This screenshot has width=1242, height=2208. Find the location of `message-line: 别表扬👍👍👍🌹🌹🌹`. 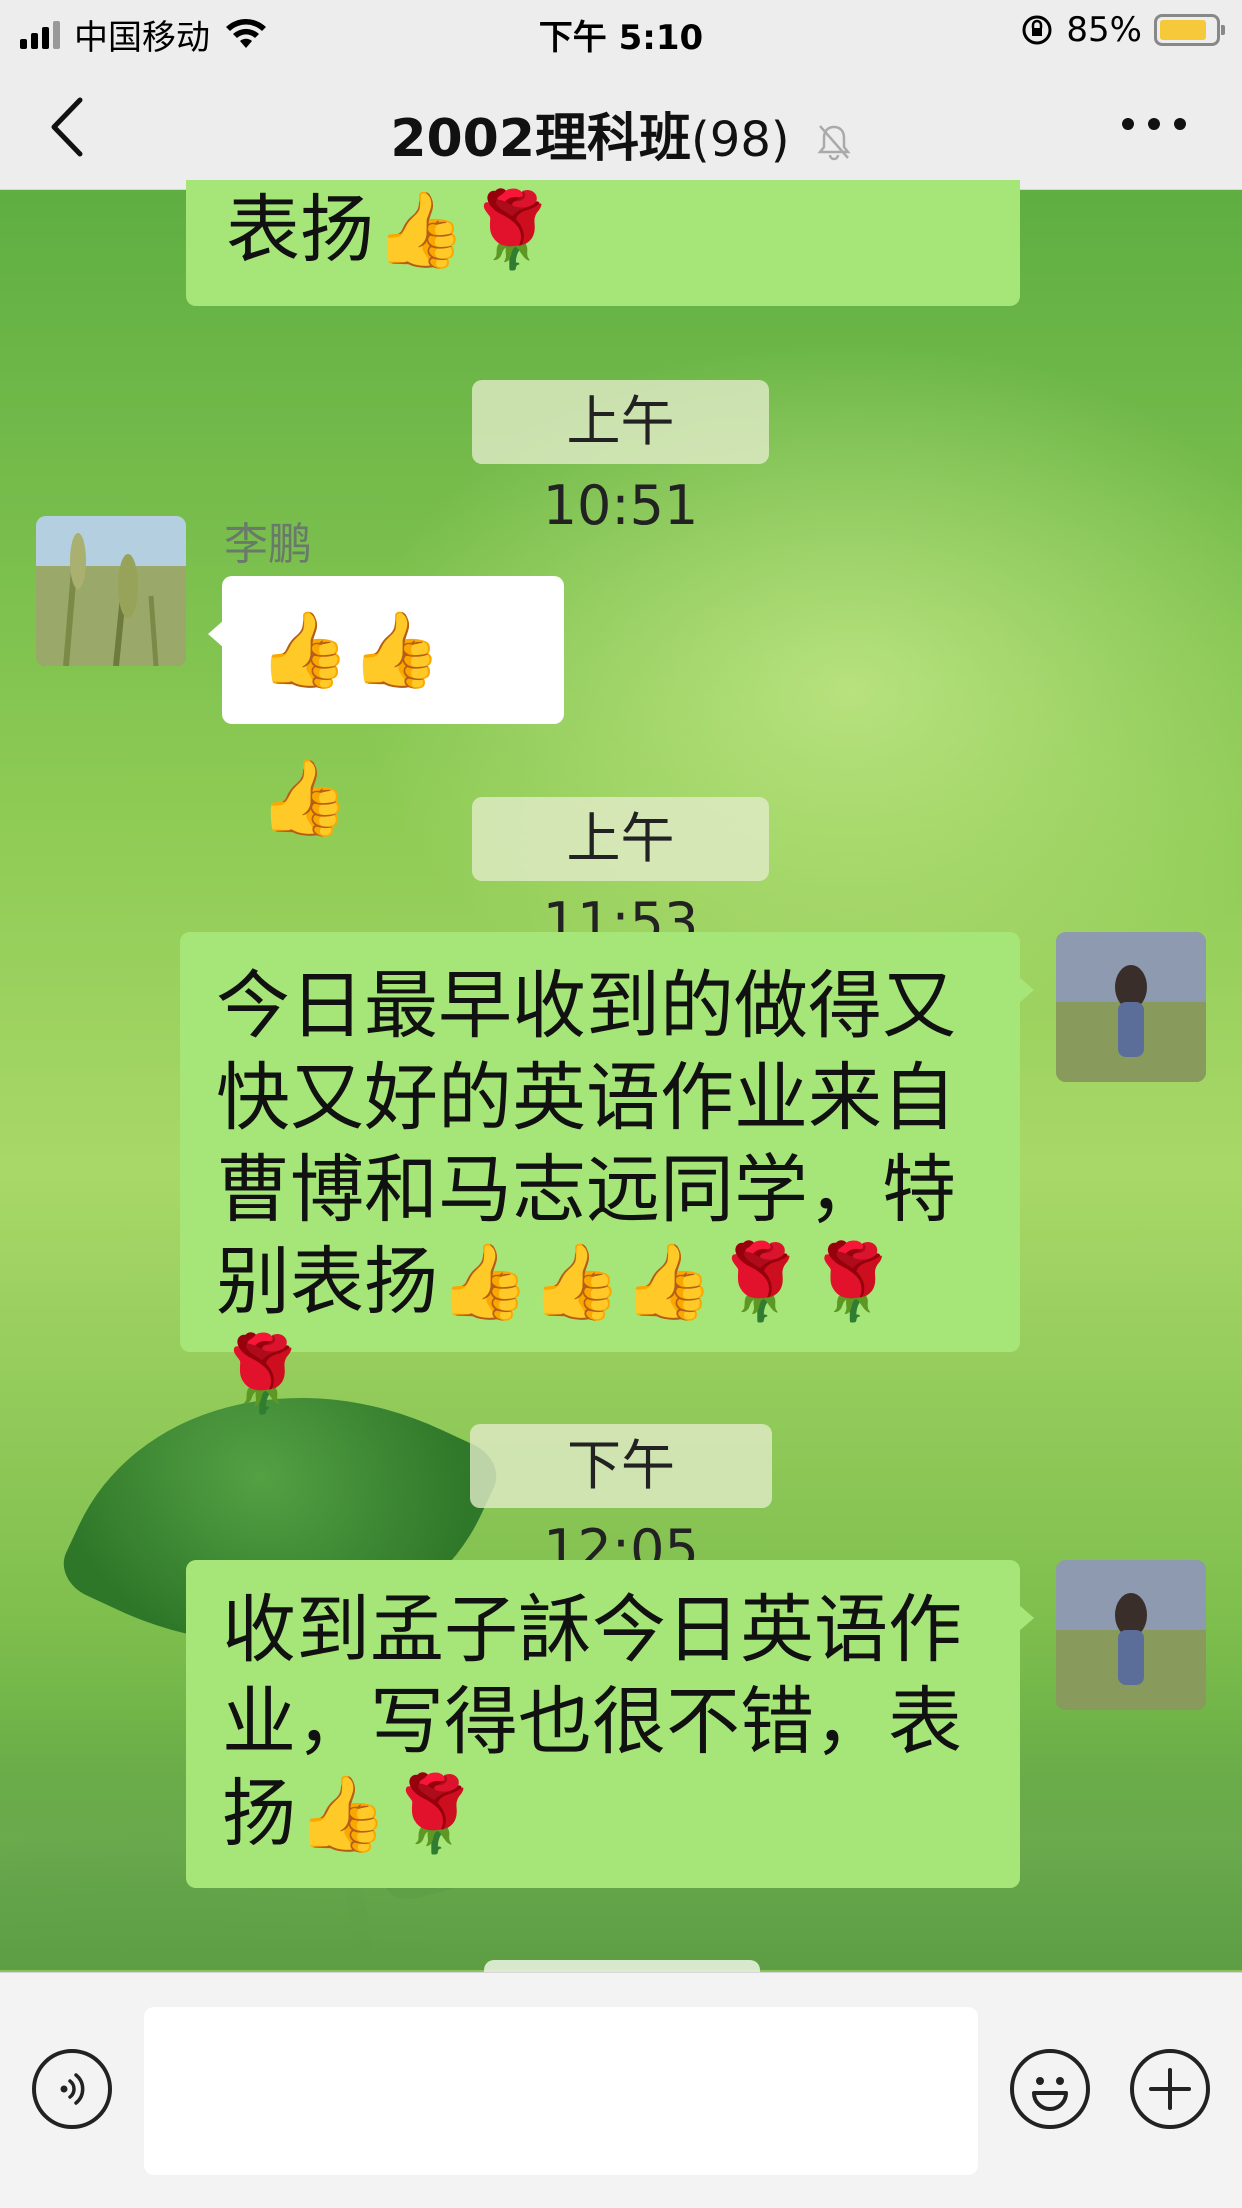

message-line: 别表扬👍👍👍🌹🌹🌹 is located at coordinates (557, 1328).